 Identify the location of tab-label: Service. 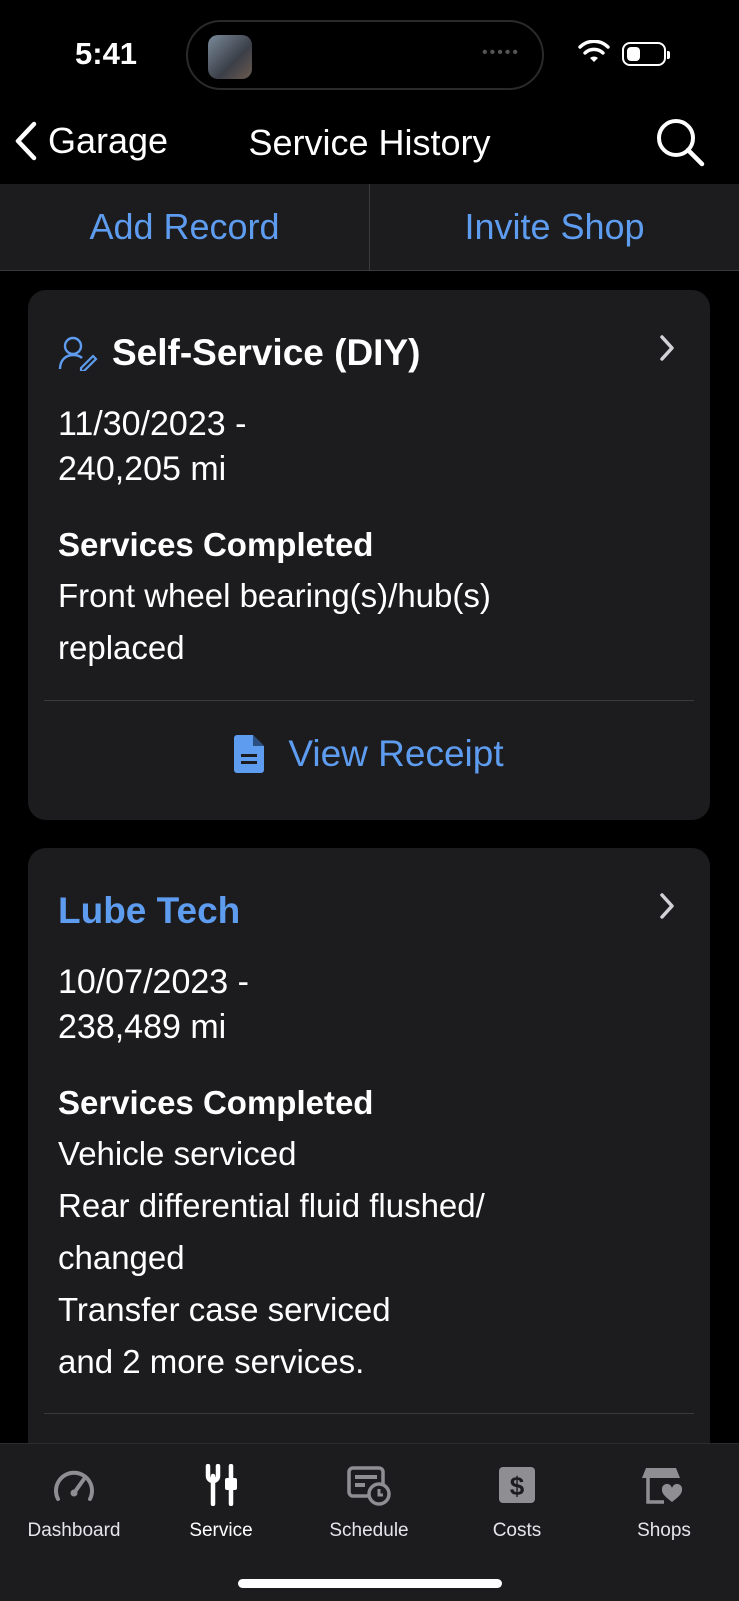
(221, 1530).